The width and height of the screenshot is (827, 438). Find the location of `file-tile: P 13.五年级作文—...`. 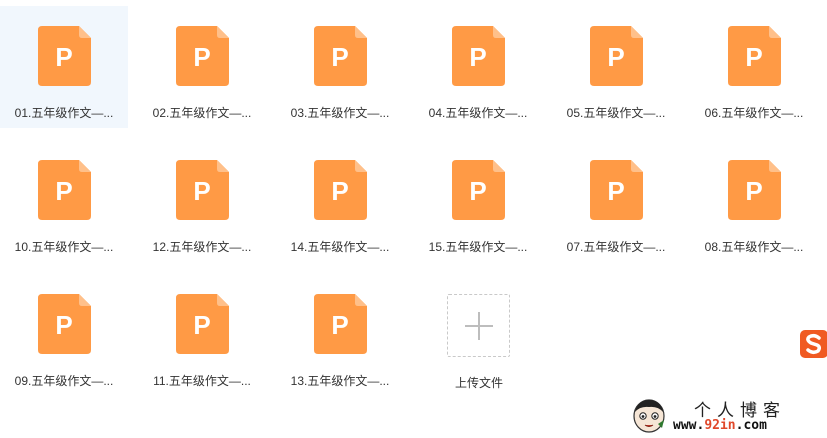

file-tile: P 13.五年级作文—... is located at coordinates (340, 335).